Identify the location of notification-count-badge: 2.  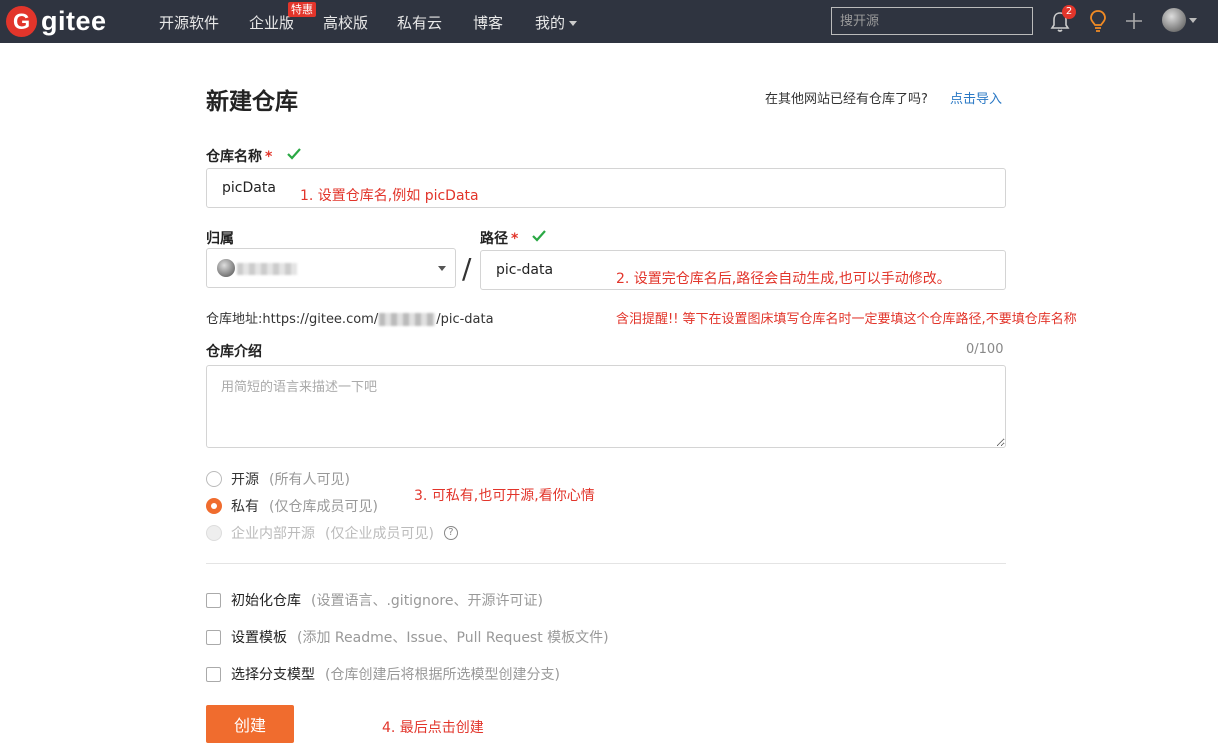
(1069, 12).